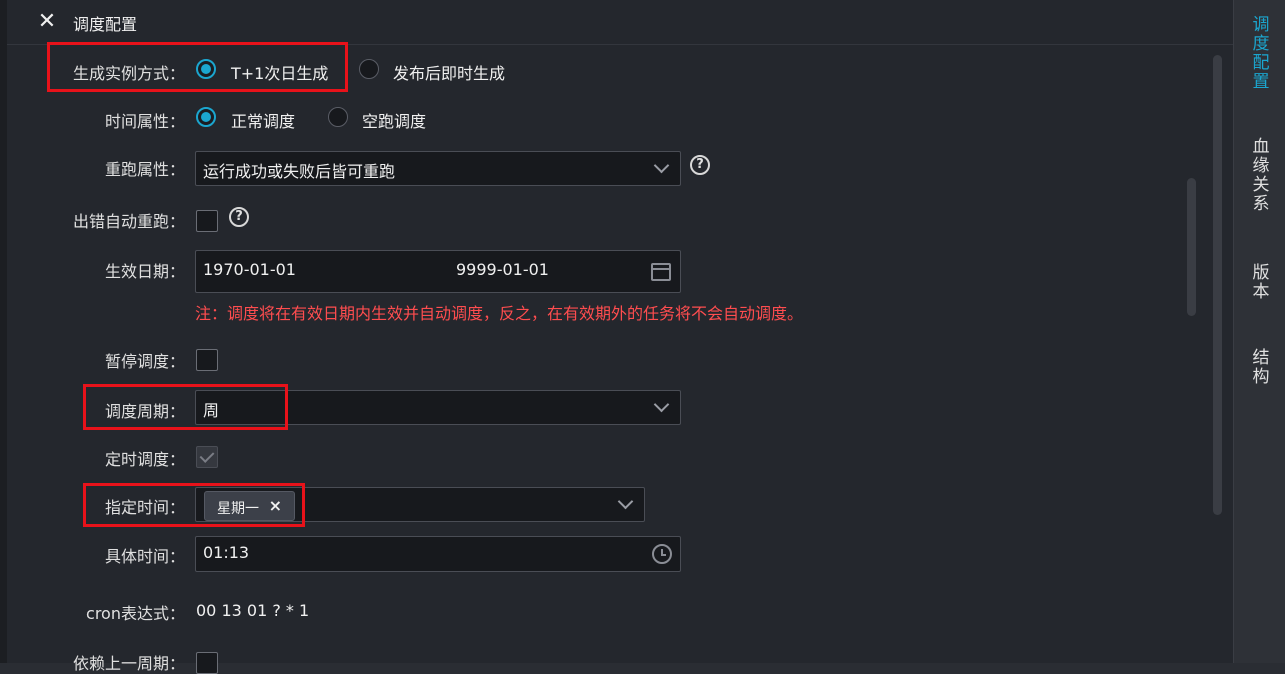  Describe the element at coordinates (1261, 54) in the screenshot. I see `tab-schedule-config: 调度配置` at that location.